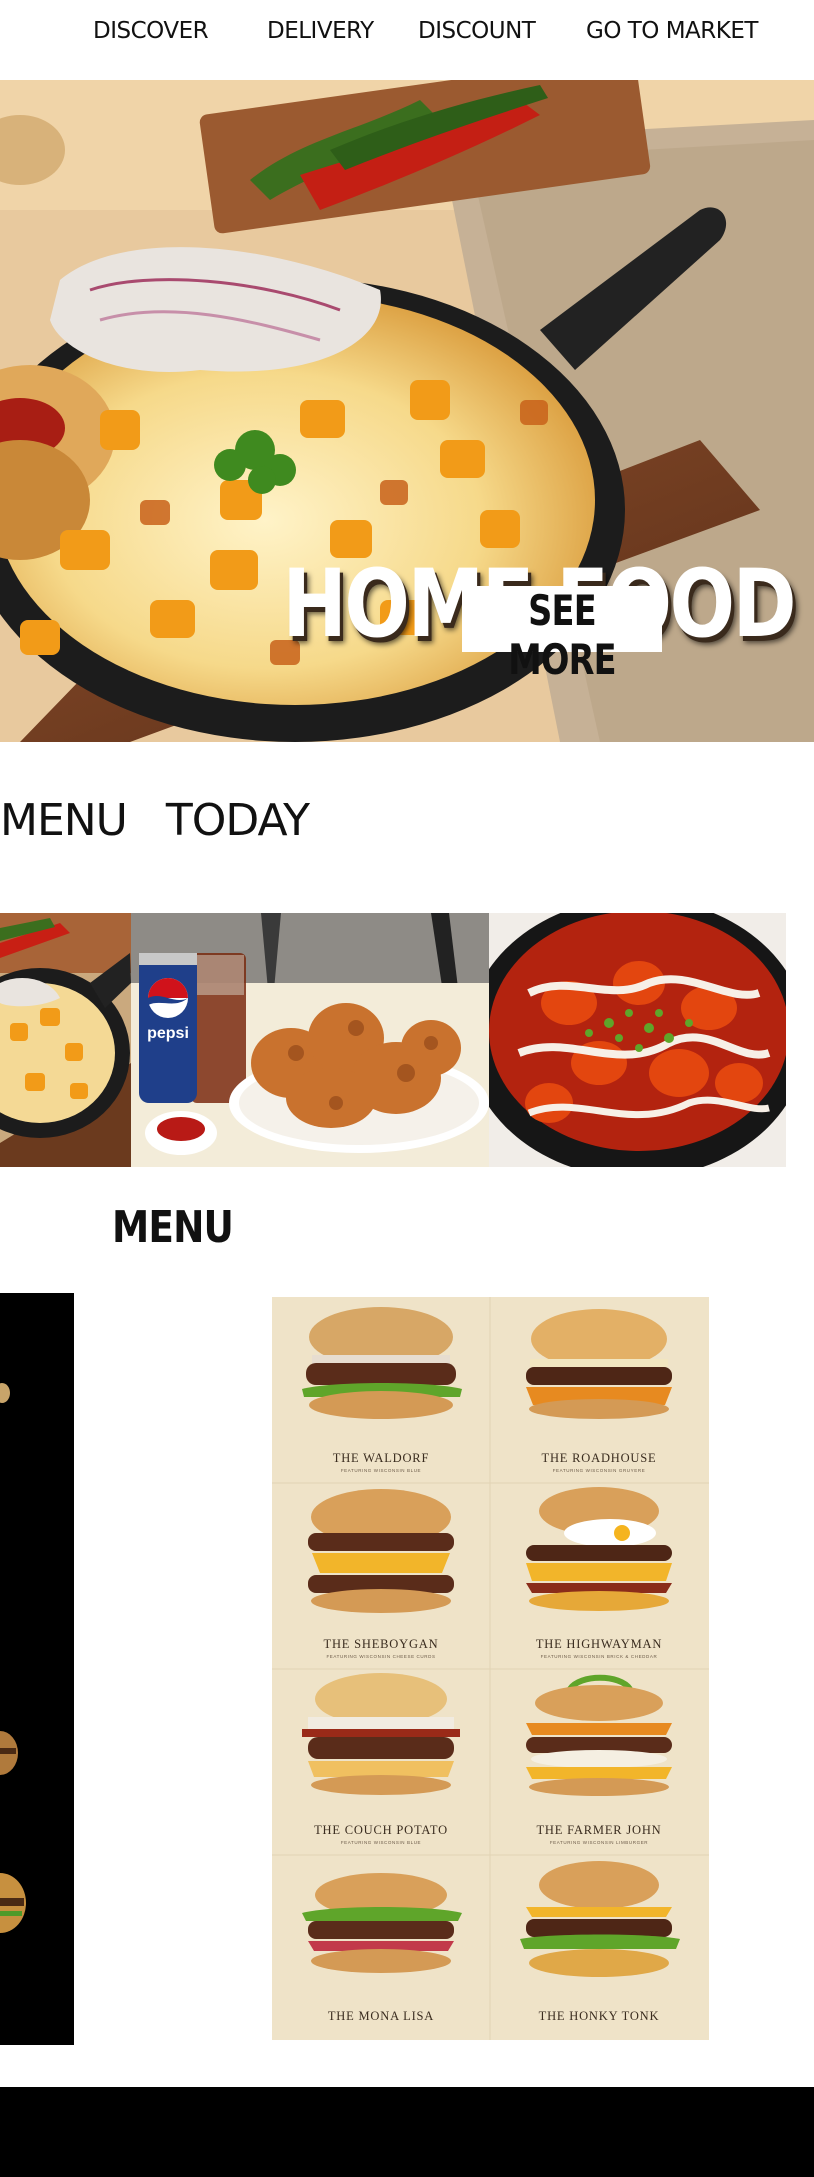 Image resolution: width=814 pixels, height=2177 pixels. I want to click on nav-go-to-market: GO TO MARKET, so click(672, 31).